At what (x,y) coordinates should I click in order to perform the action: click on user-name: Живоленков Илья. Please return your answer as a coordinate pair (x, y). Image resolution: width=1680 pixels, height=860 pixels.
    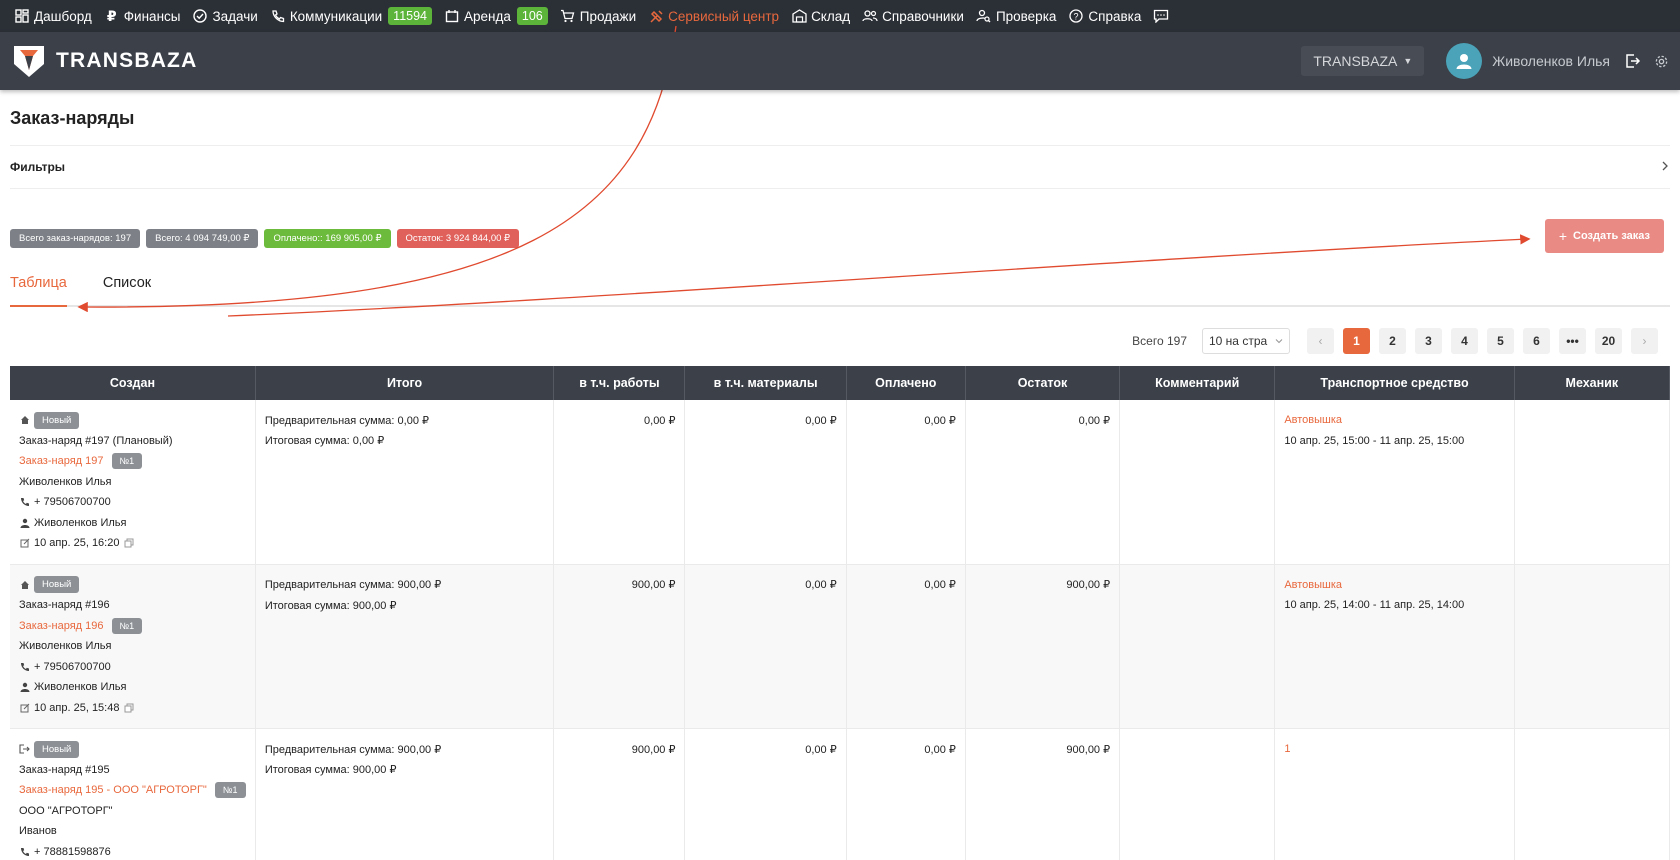
    Looking at the image, I should click on (1551, 61).